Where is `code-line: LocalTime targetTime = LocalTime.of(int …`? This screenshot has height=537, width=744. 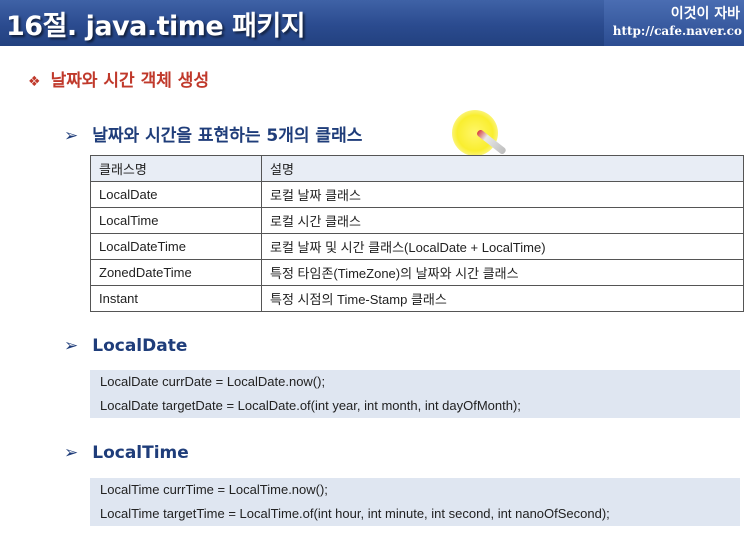
code-line: LocalTime targetTime = LocalTime.of(int … is located at coordinates (355, 513).